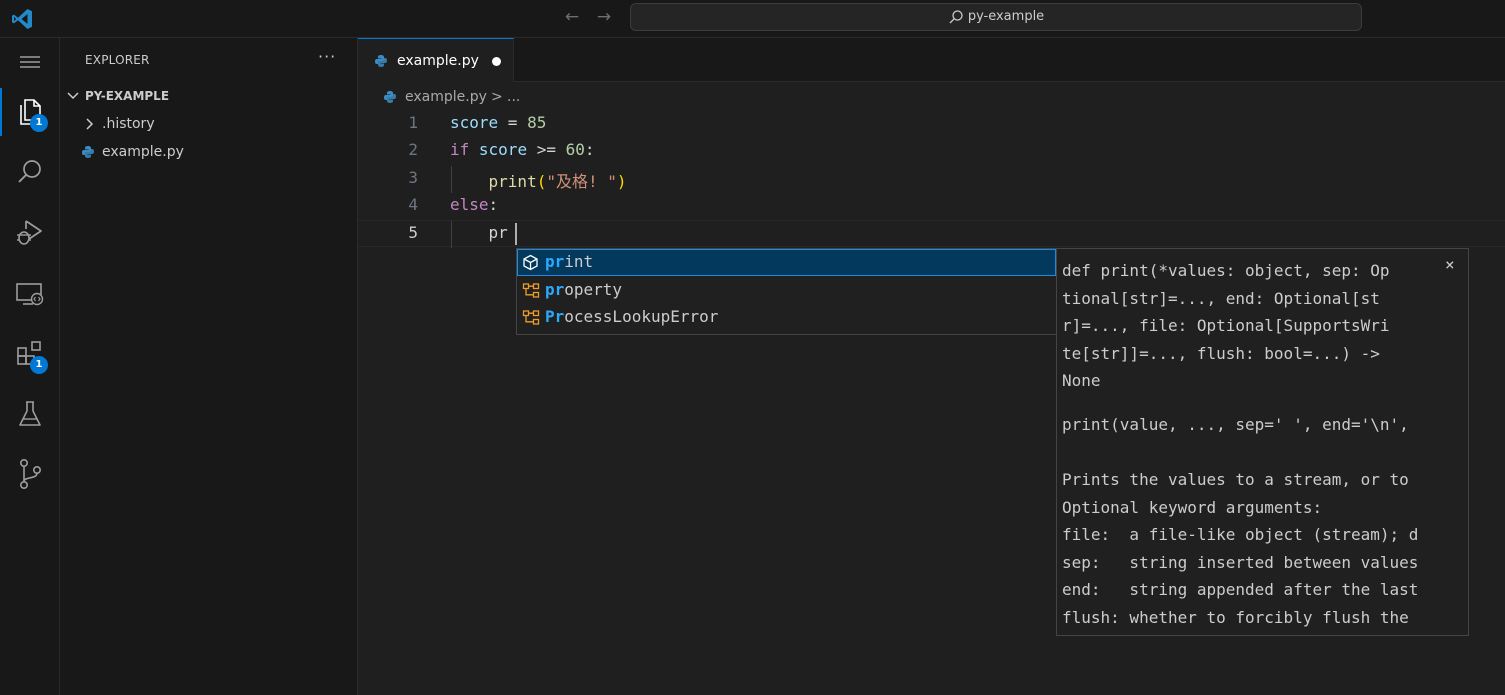  I want to click on unsaved-dot-icon, so click(496, 61).